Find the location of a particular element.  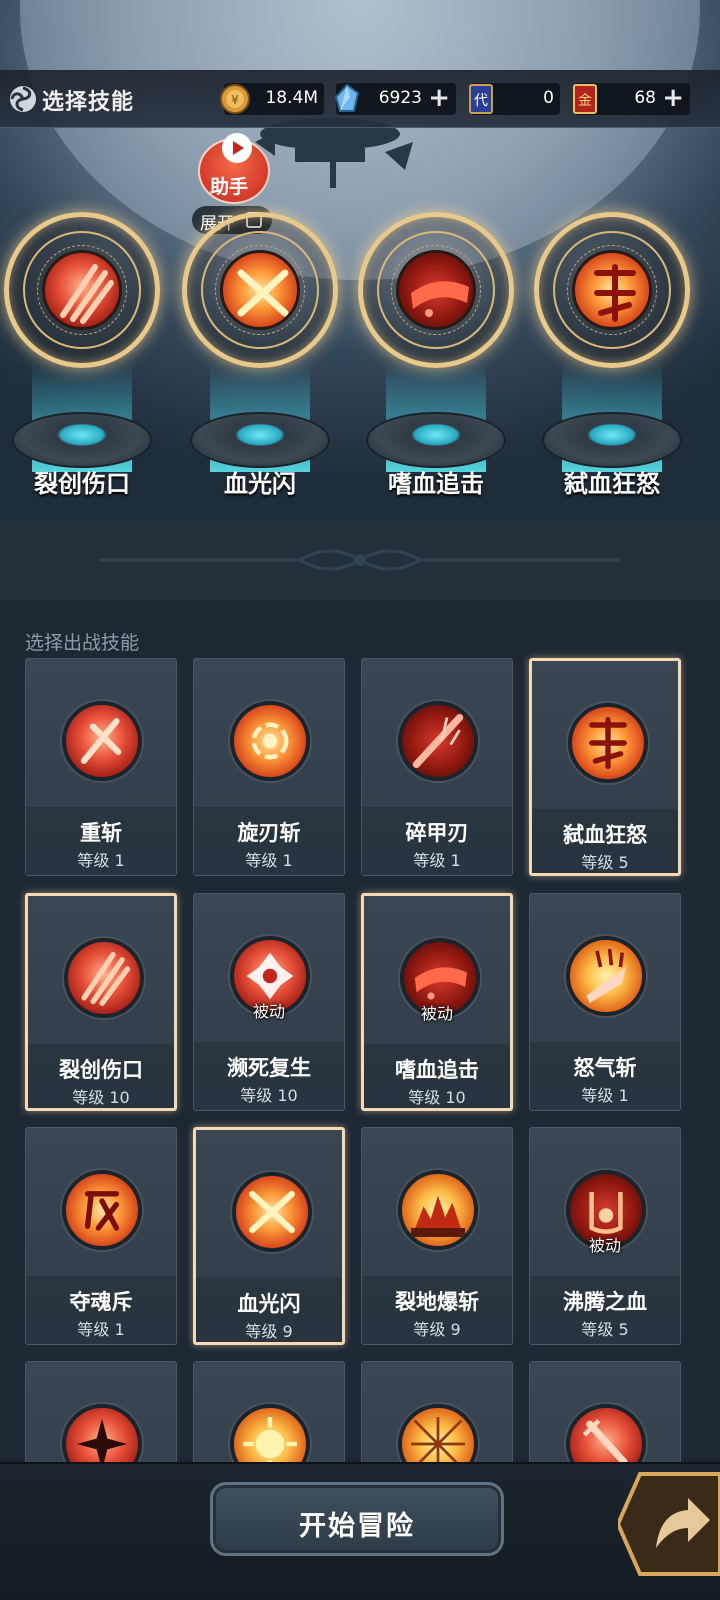

cross-flash-icon is located at coordinates (272, 1212).